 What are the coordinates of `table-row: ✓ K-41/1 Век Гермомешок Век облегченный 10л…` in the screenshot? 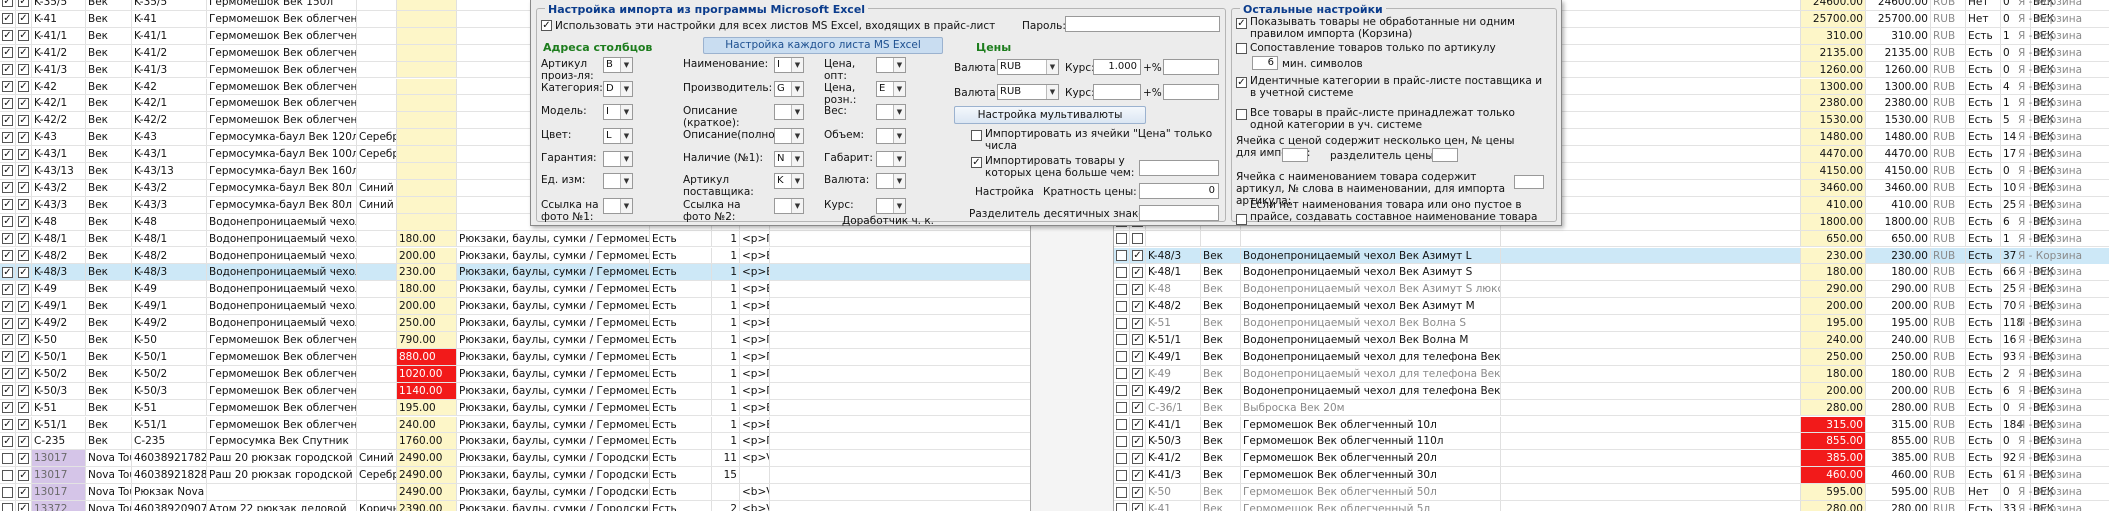 It's located at (1611, 425).